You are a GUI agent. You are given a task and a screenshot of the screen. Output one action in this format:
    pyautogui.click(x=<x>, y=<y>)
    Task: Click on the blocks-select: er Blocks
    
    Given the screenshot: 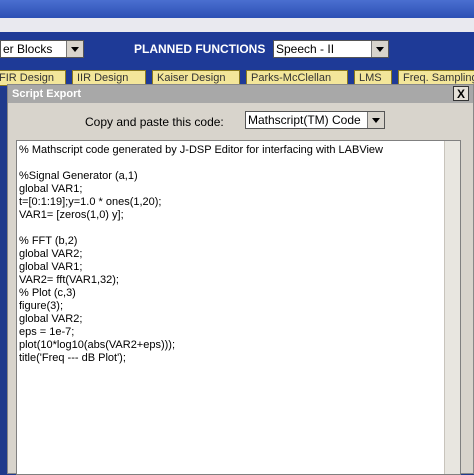 What is the action you would take?
    pyautogui.click(x=42, y=49)
    